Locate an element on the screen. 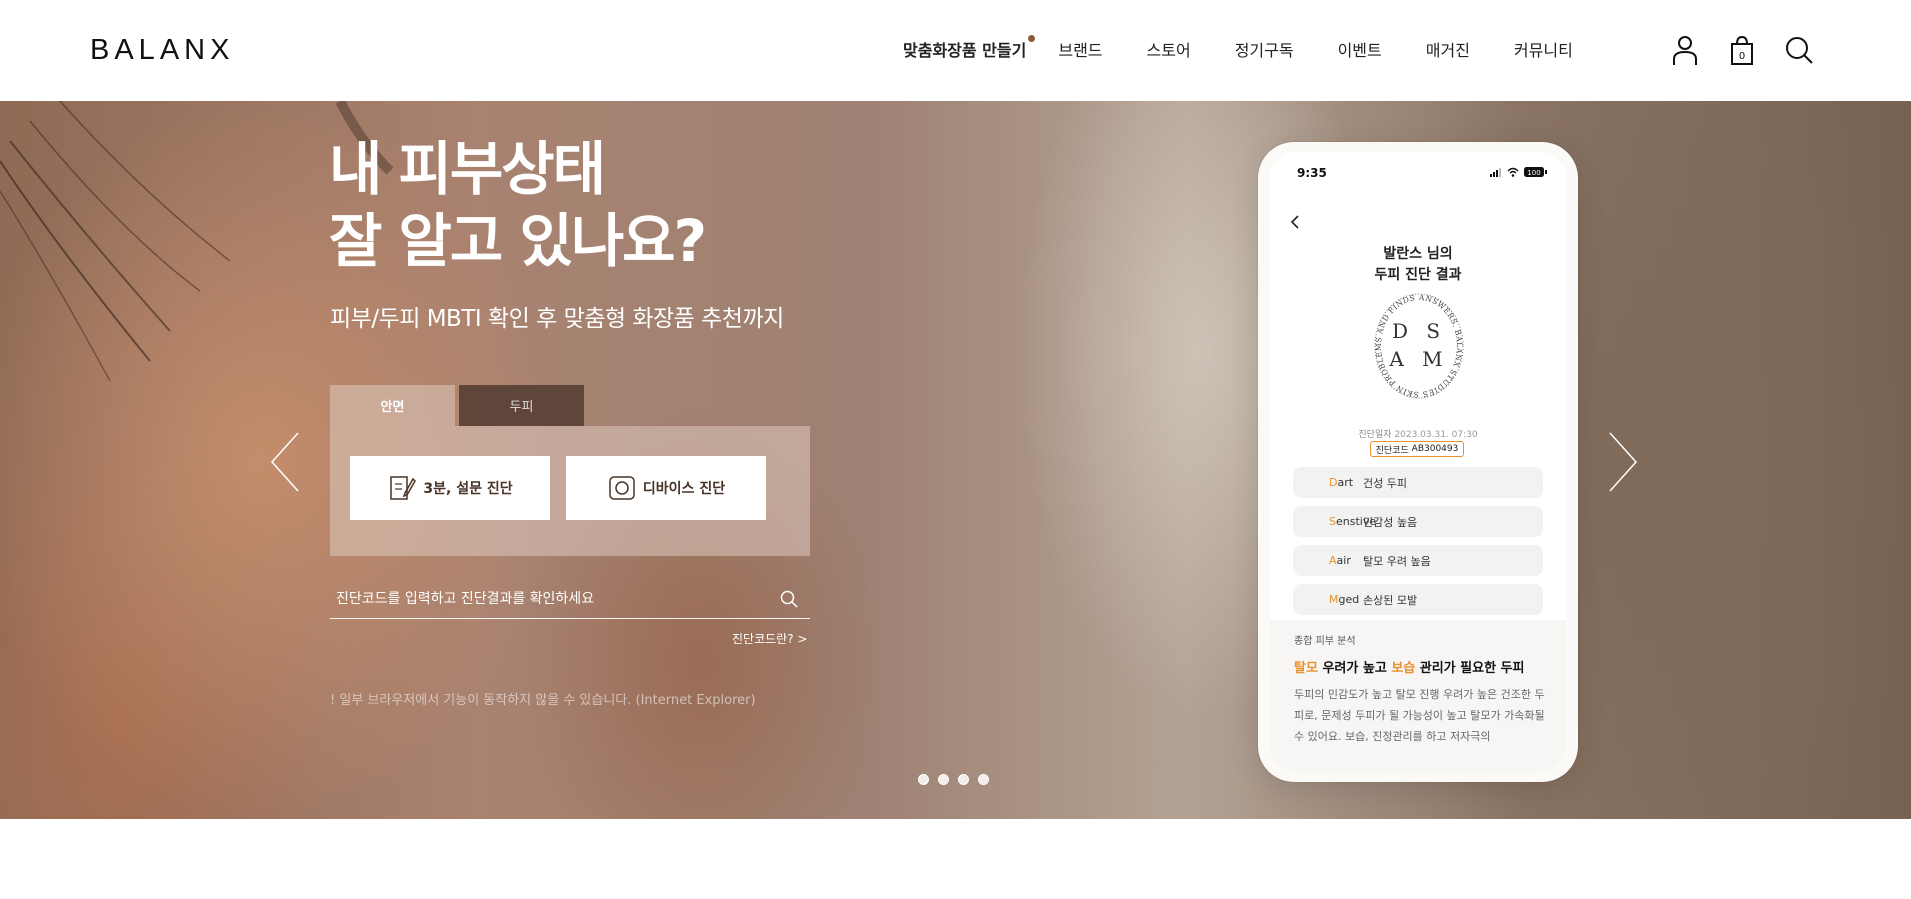 The height and width of the screenshot is (899, 1911). nav-community: 커뮤니티 is located at coordinates (1543, 49).